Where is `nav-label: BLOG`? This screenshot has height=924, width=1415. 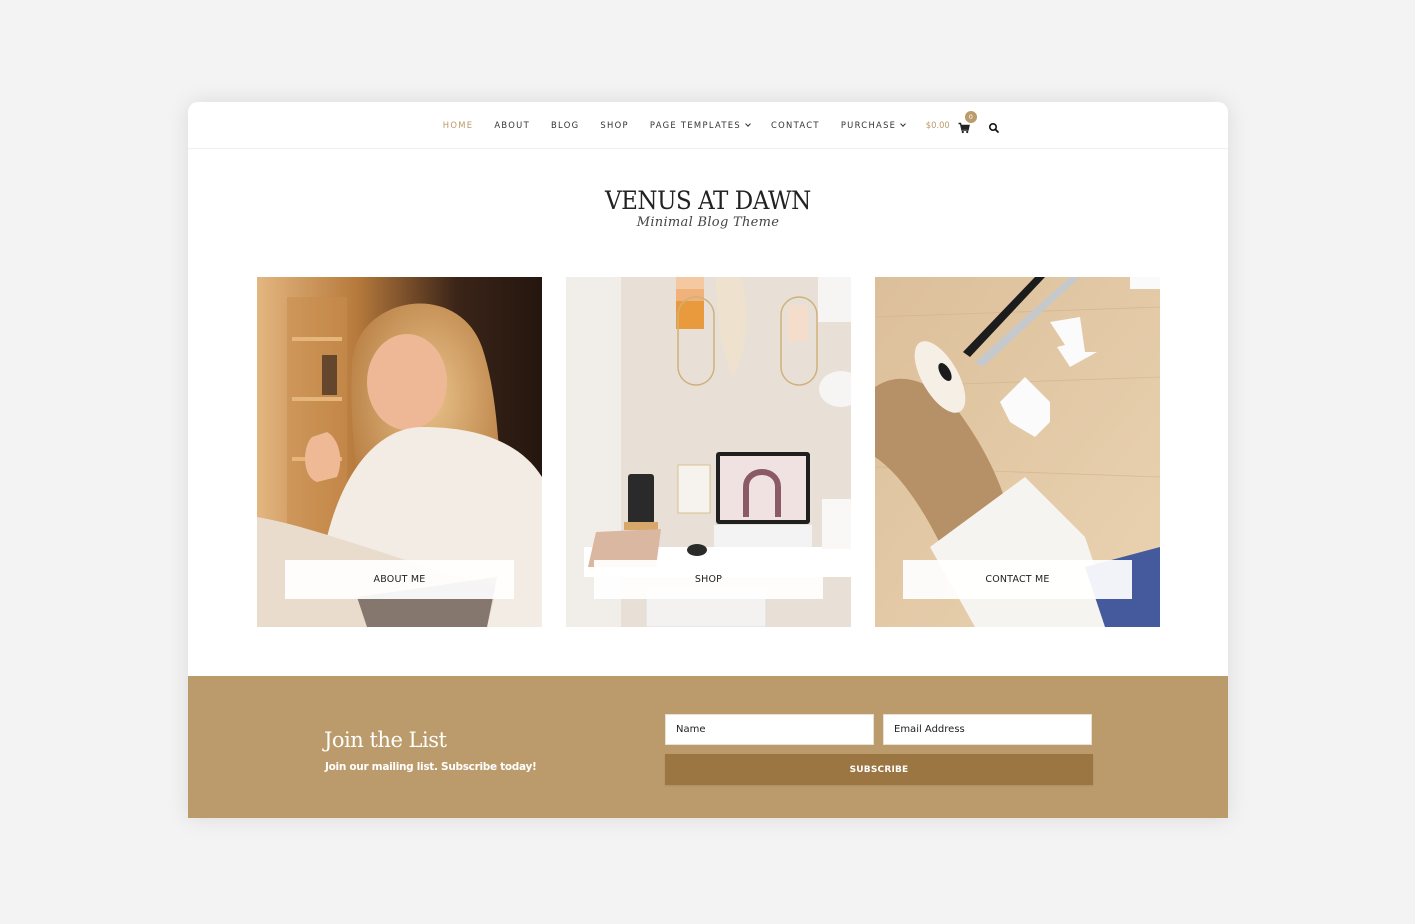 nav-label: BLOG is located at coordinates (565, 125).